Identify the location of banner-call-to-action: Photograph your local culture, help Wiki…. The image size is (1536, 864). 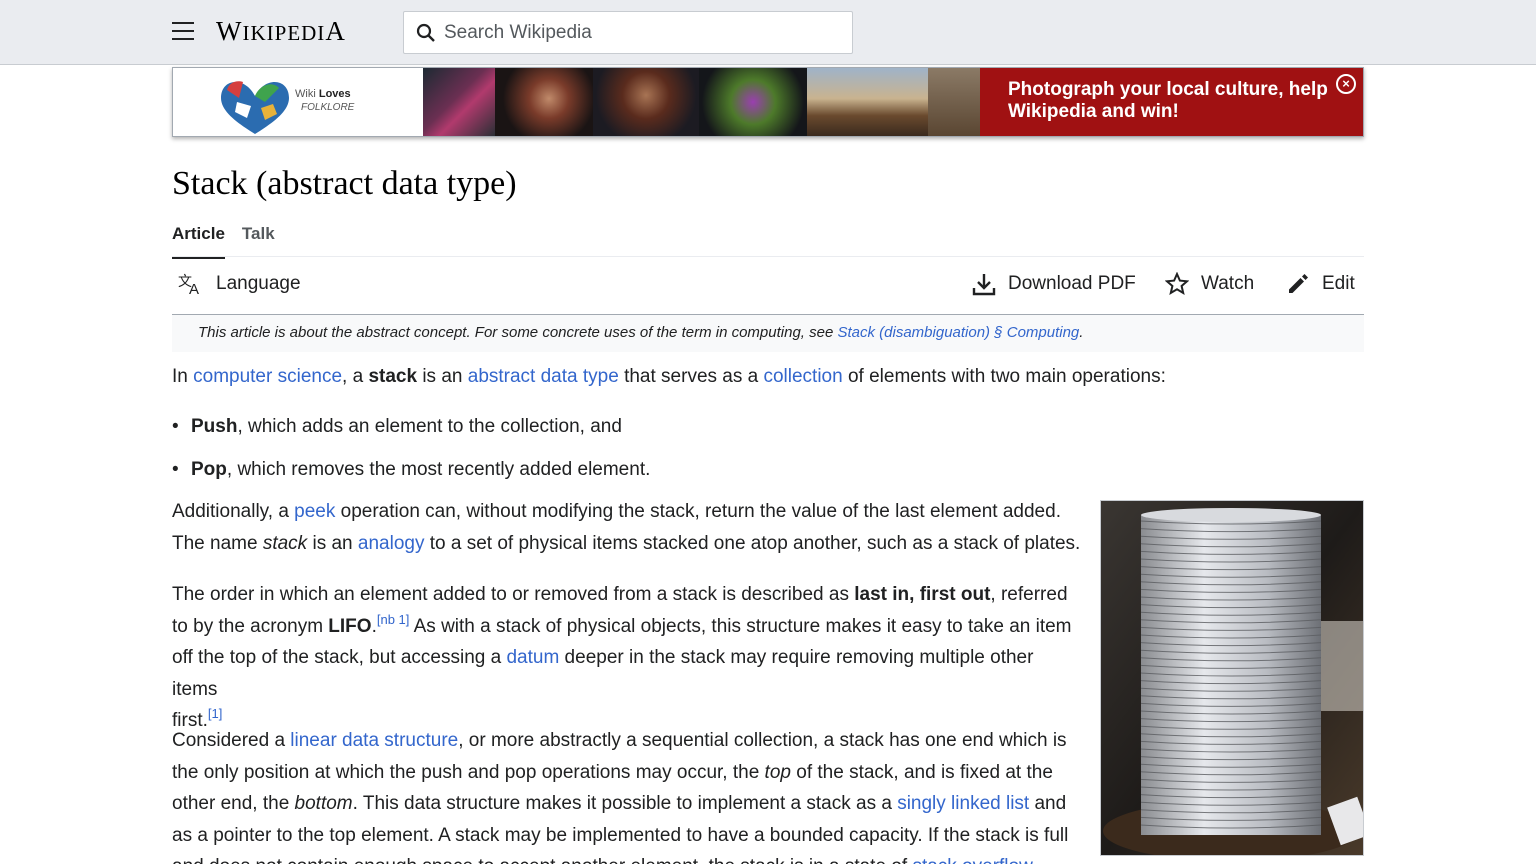
(1171, 102).